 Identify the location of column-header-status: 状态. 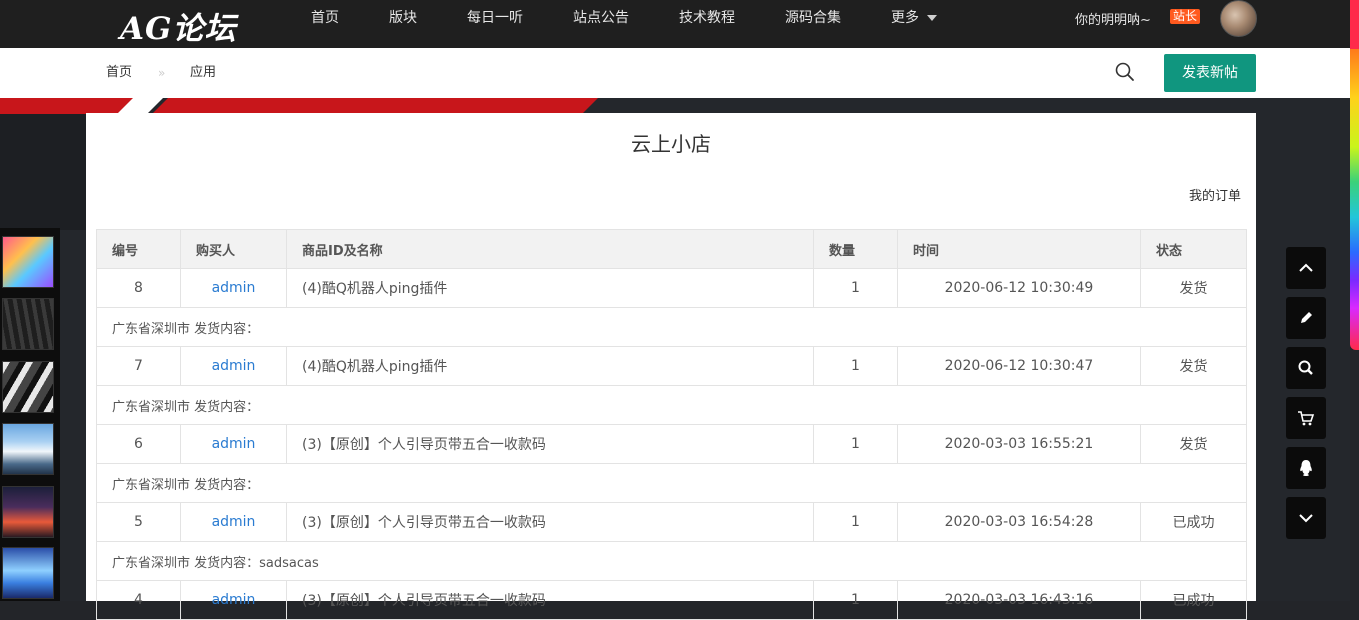
(1193, 249).